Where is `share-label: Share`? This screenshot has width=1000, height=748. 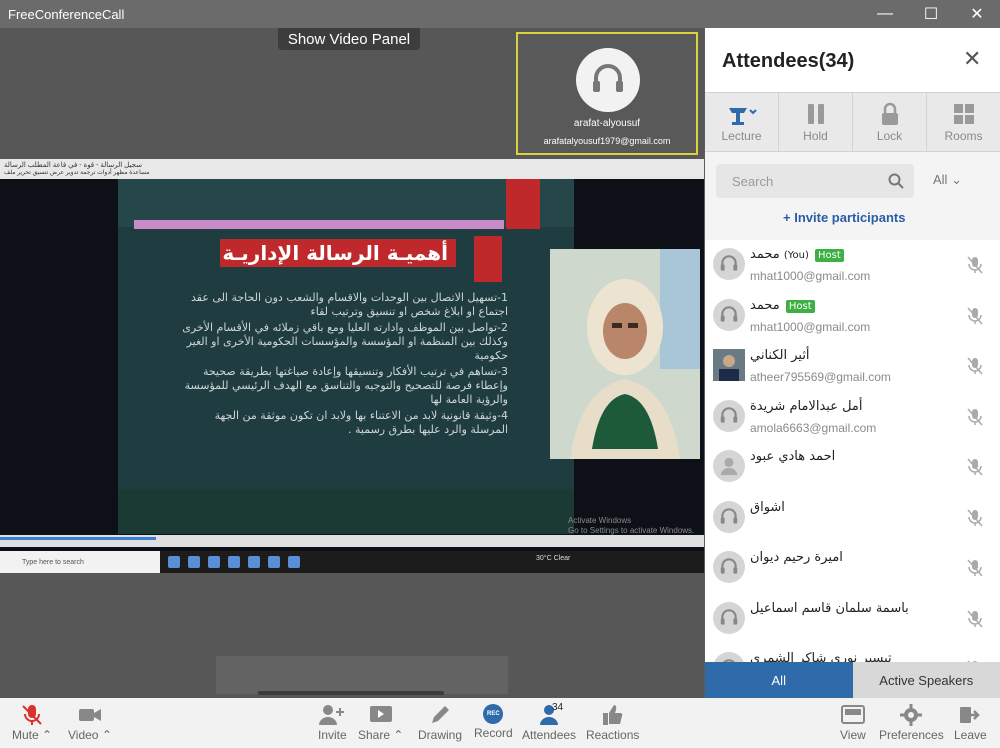 share-label: Share is located at coordinates (374, 735).